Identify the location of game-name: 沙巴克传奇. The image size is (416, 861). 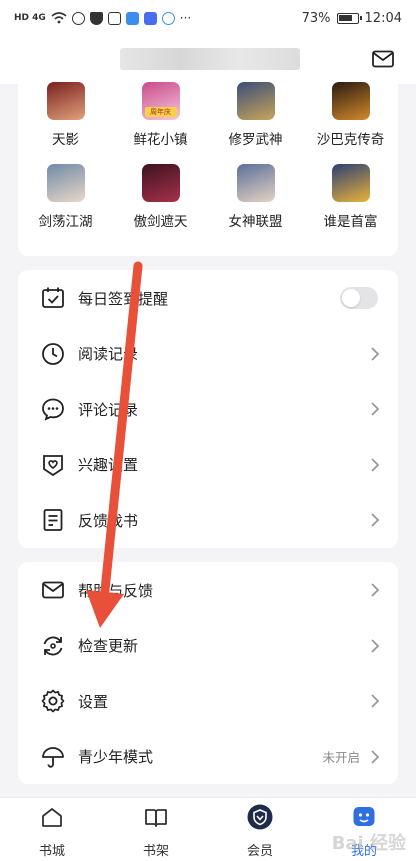
(350, 140).